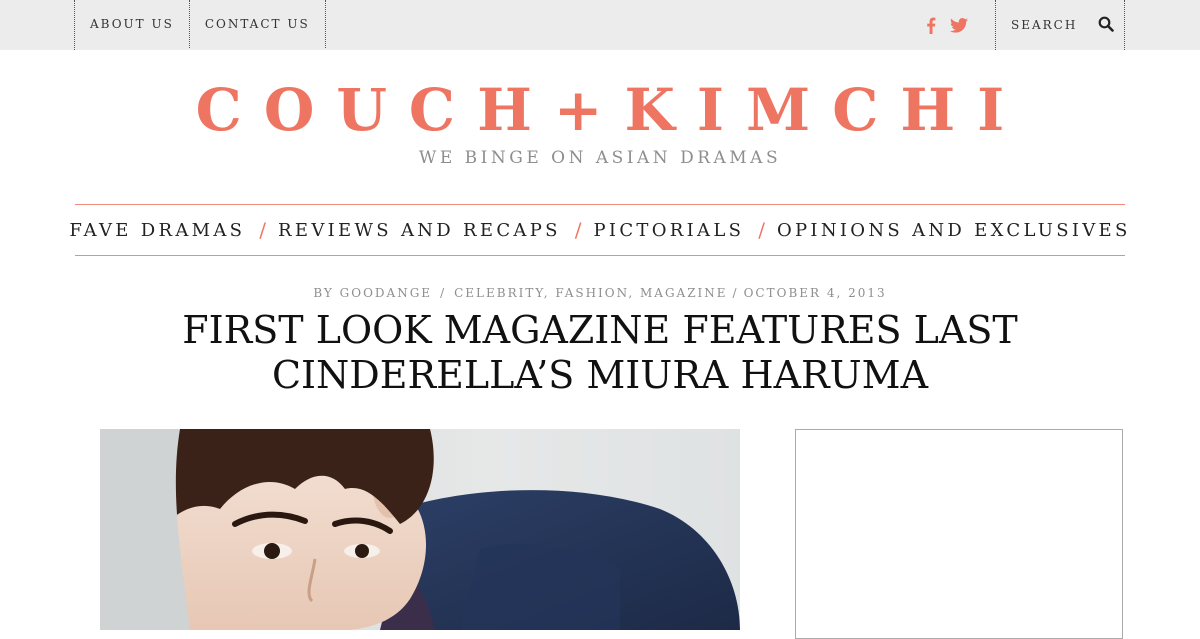  I want to click on facebook-icon, so click(931, 25).